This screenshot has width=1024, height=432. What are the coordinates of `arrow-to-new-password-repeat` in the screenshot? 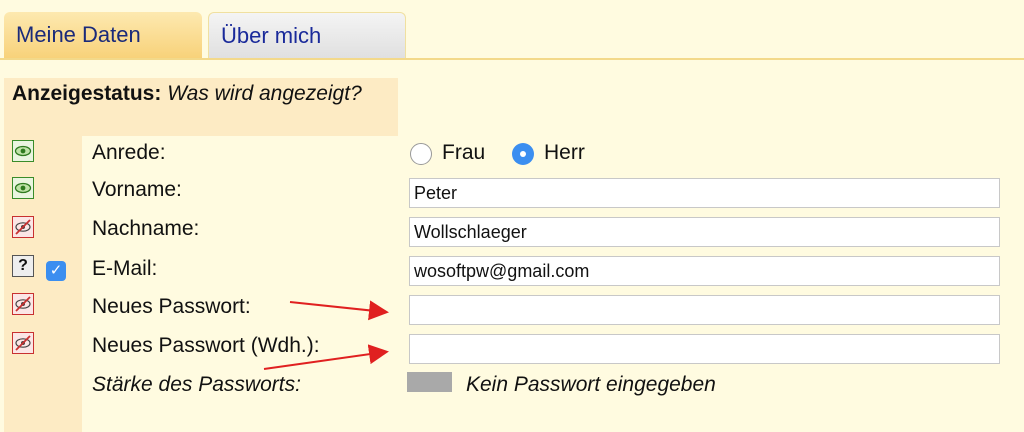 It's located at (326, 357).